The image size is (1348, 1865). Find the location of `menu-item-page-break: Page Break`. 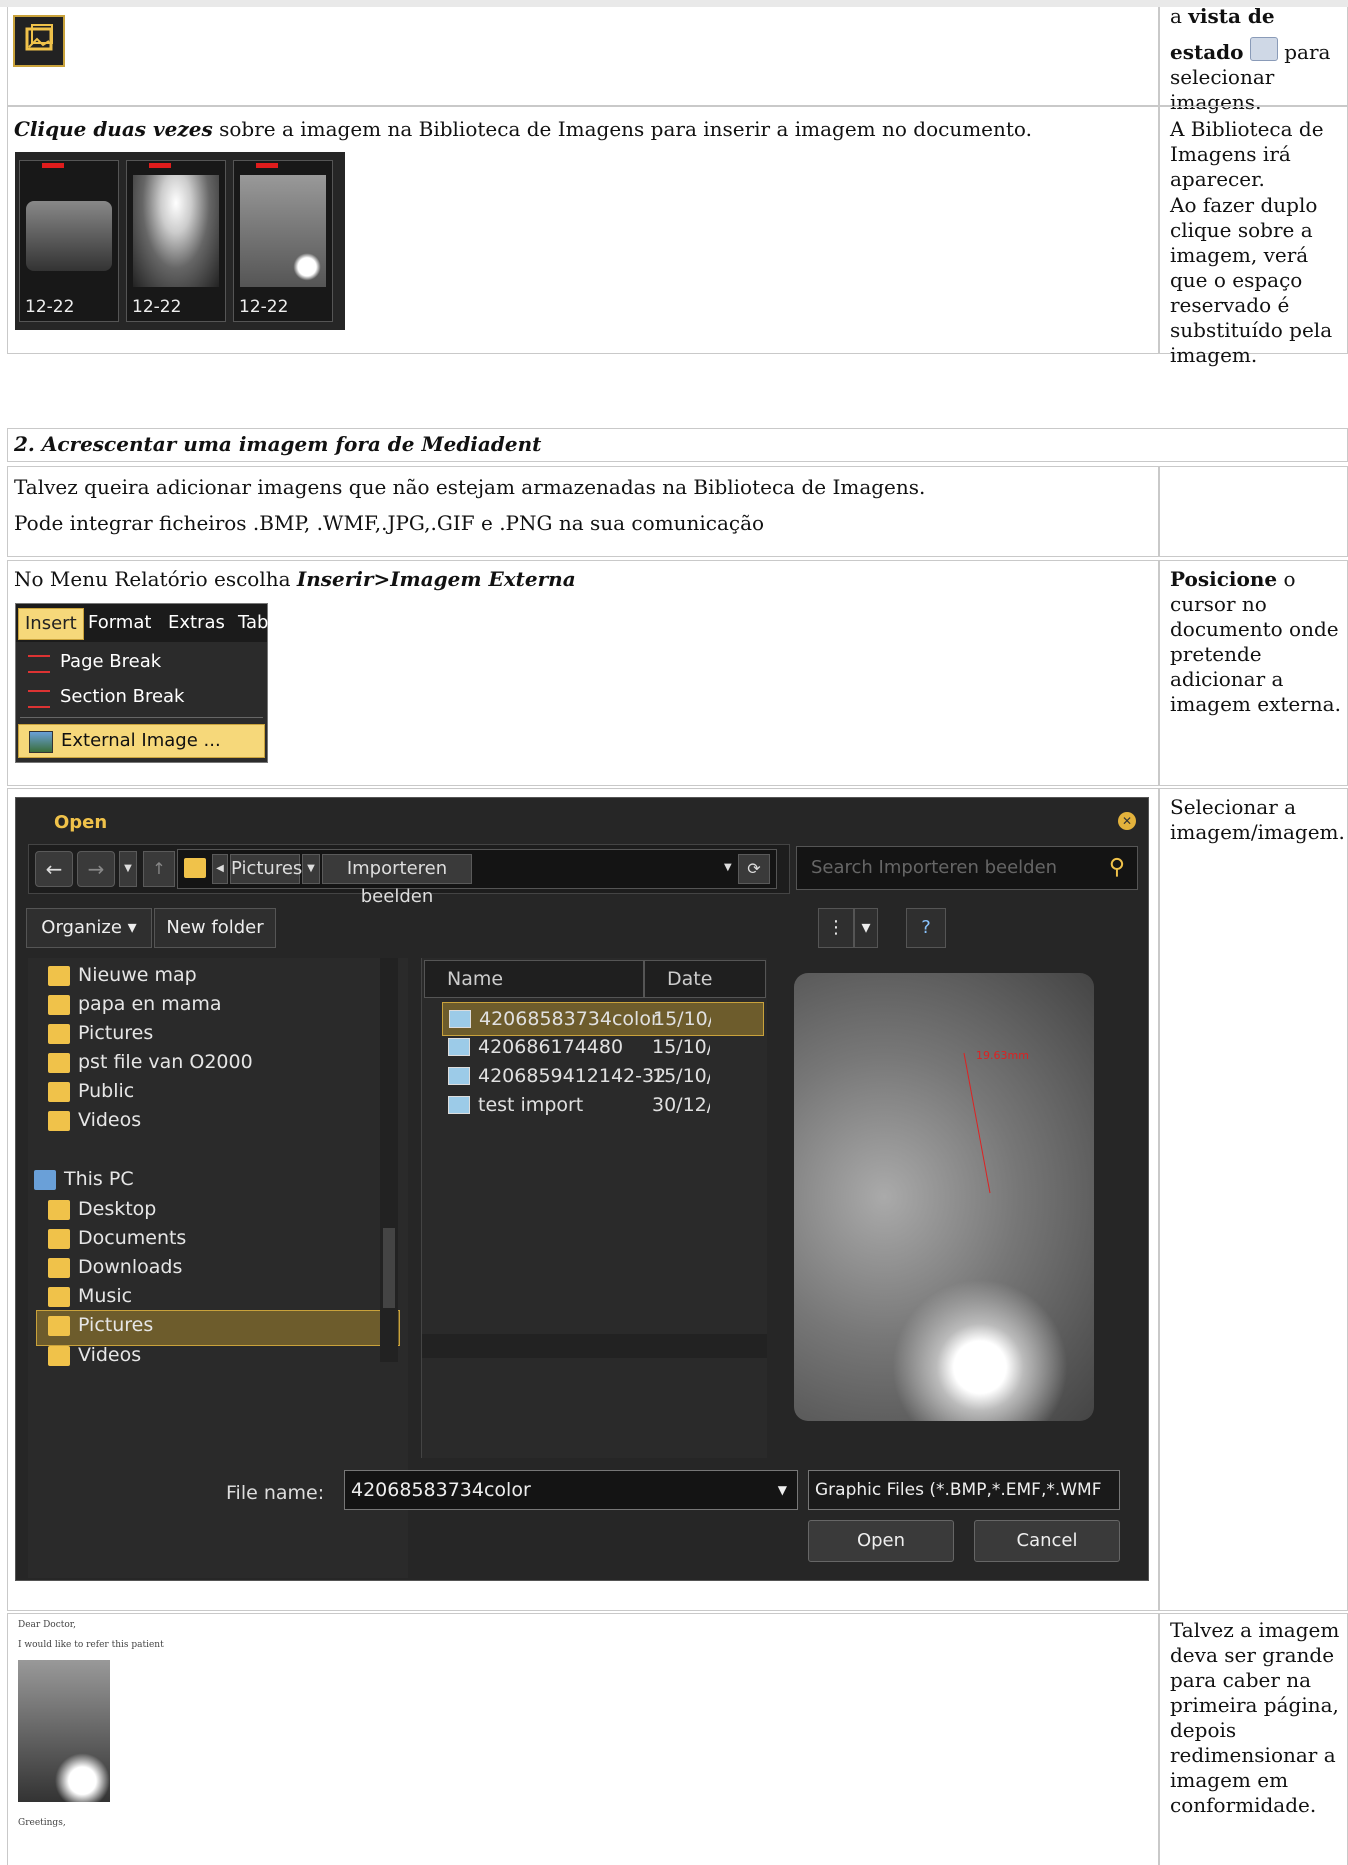

menu-item-page-break: Page Break is located at coordinates (140, 662).